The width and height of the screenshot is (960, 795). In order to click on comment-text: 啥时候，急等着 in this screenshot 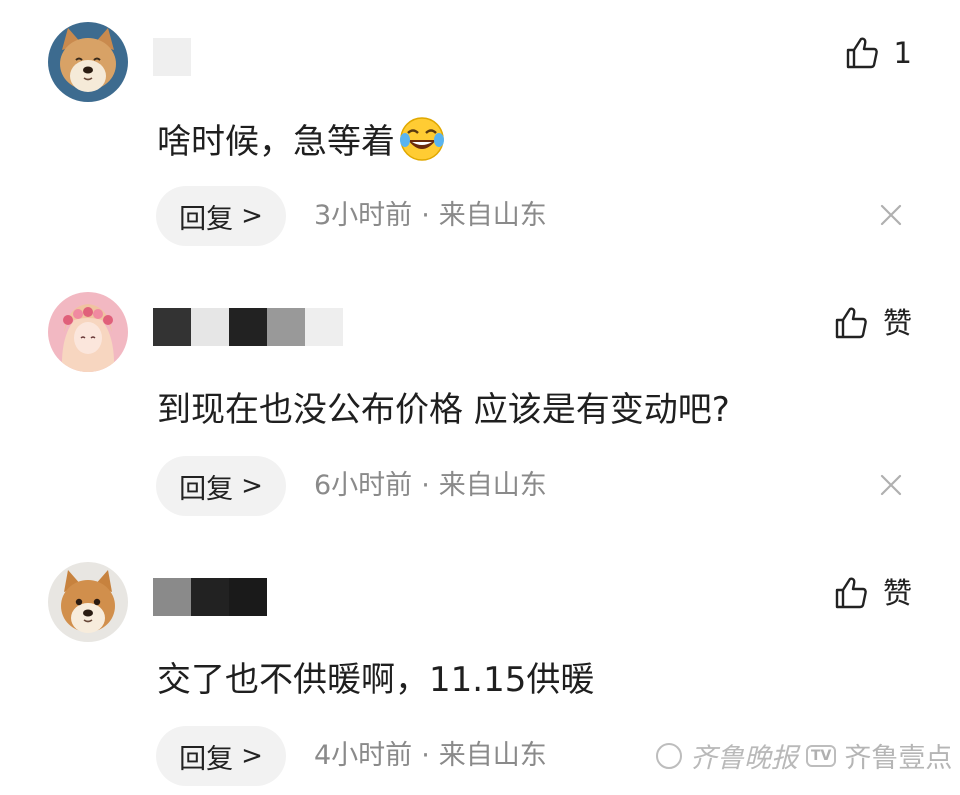, I will do `click(301, 141)`.